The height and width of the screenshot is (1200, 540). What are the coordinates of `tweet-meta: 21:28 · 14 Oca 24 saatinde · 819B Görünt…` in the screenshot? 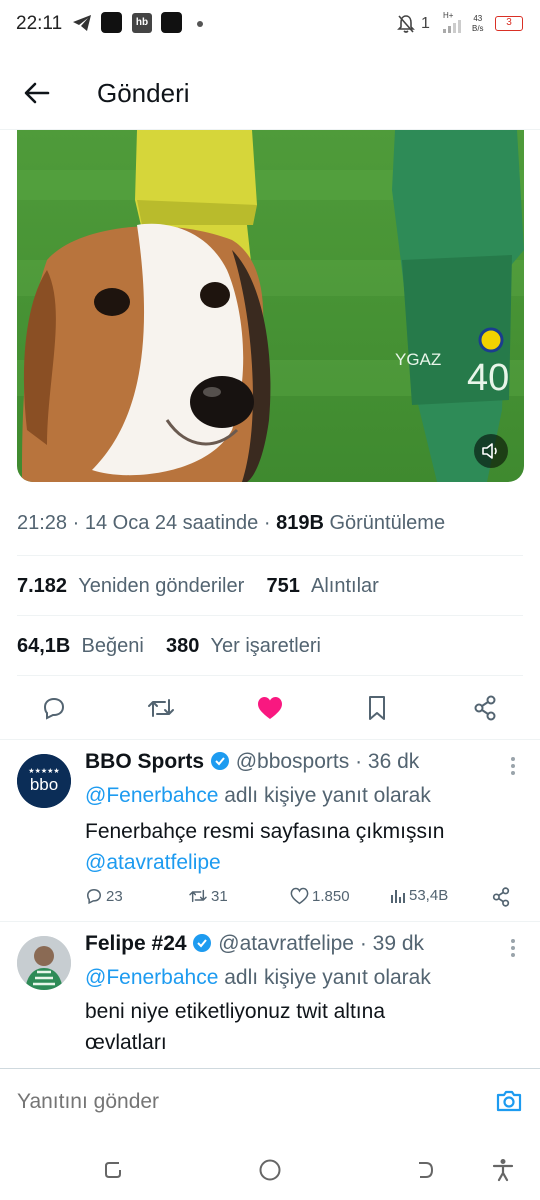 It's located at (231, 523).